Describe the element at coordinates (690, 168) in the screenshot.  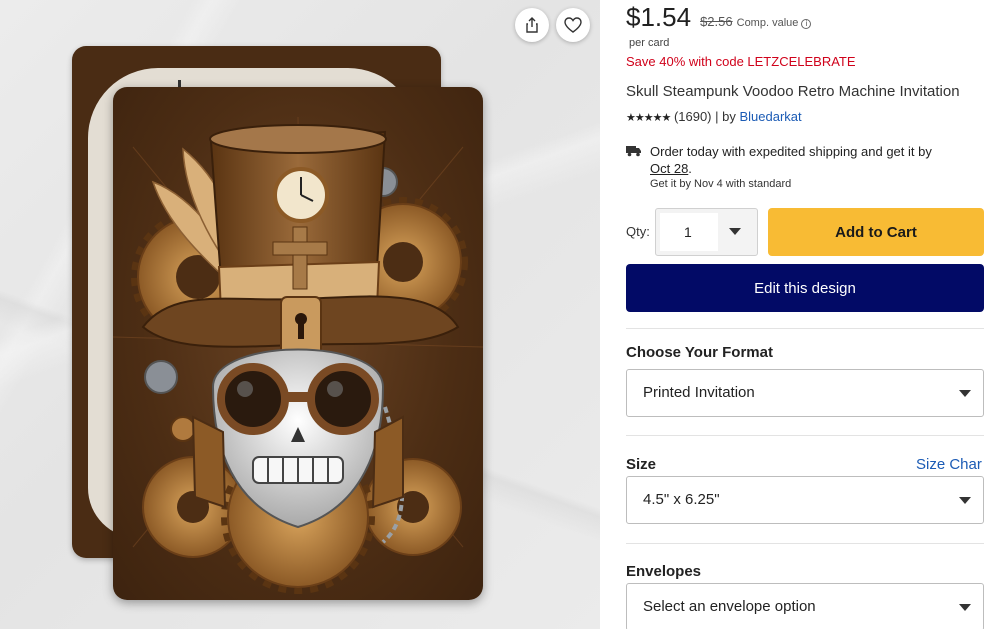
I see `shipping-punct: .` at that location.